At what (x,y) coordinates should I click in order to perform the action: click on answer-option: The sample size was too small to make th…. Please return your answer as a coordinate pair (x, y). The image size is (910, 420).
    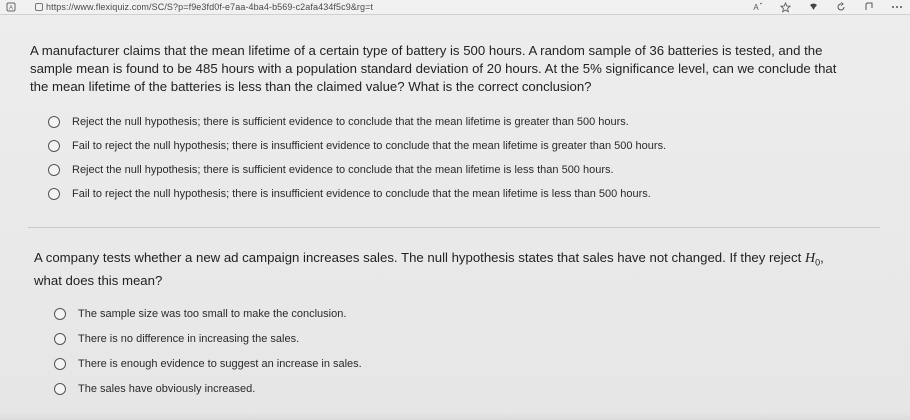
    Looking at the image, I should click on (454, 314).